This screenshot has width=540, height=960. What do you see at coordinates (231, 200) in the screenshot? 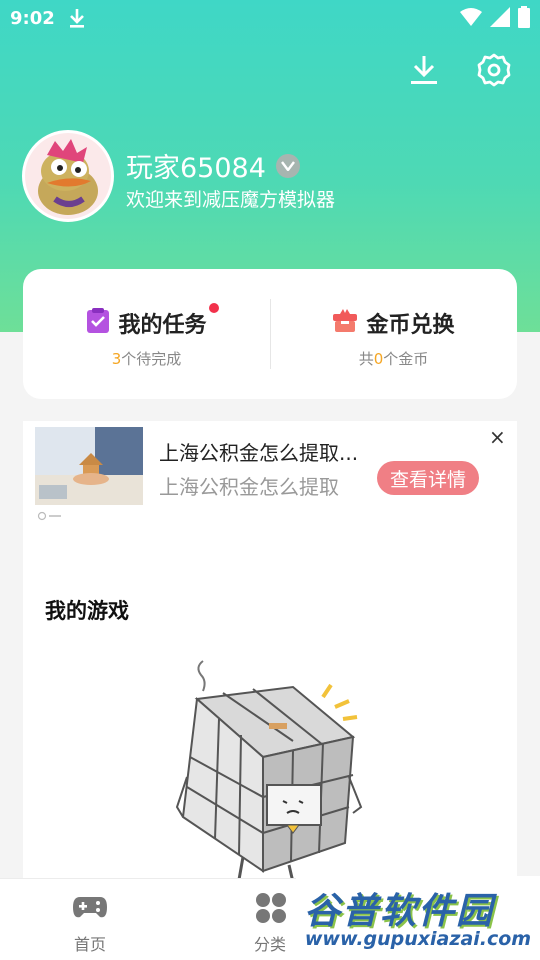
I see `welcome-text: 欢迎来到减压魔方模拟器` at bounding box center [231, 200].